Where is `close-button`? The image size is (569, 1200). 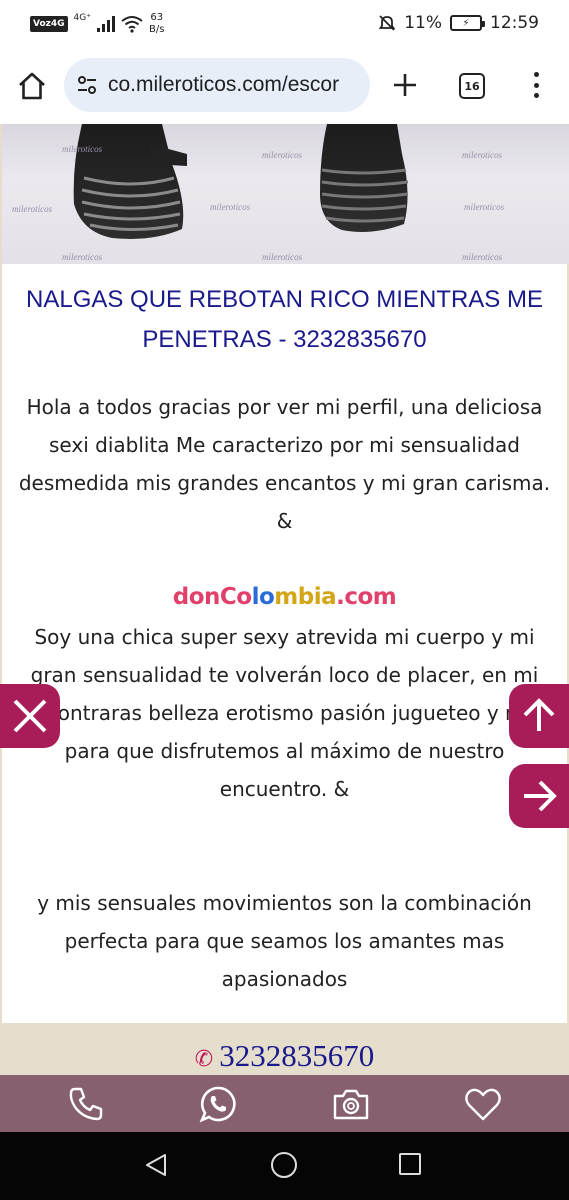 close-button is located at coordinates (30, 716).